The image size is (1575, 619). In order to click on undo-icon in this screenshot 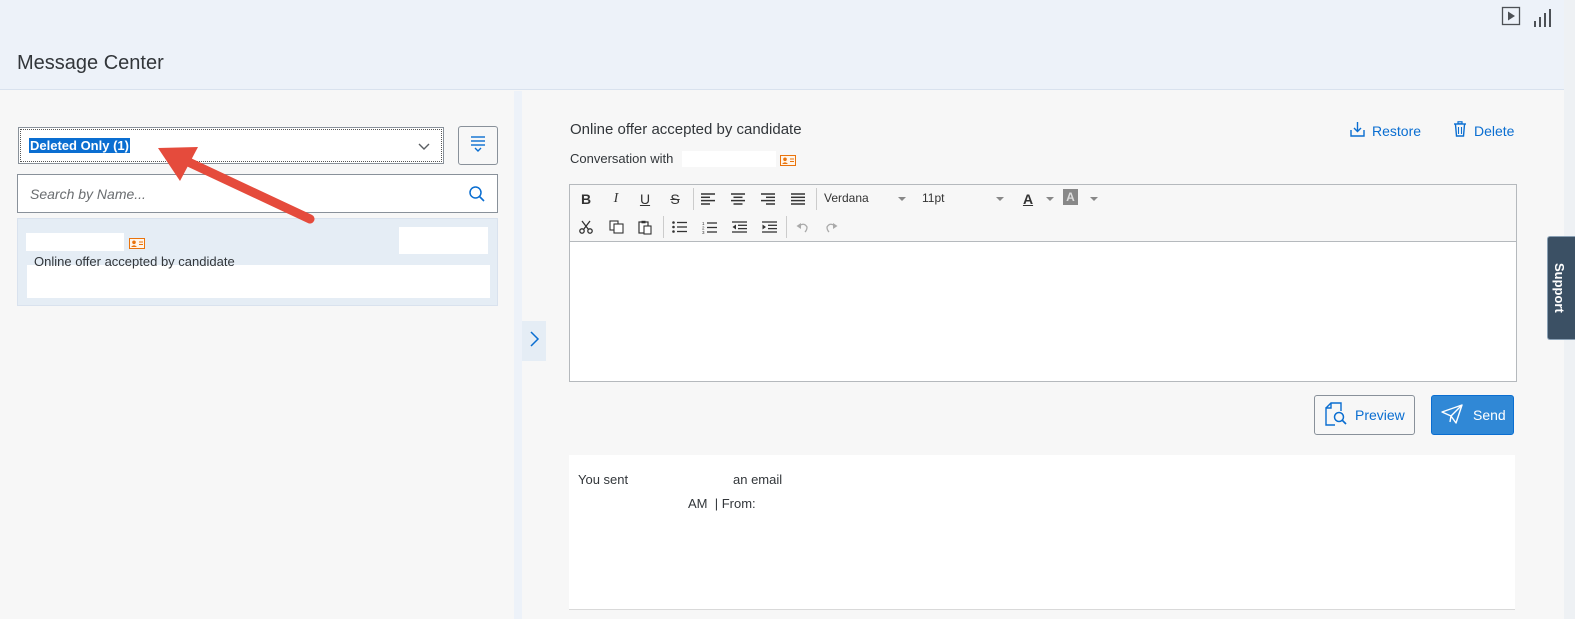, I will do `click(802, 227)`.